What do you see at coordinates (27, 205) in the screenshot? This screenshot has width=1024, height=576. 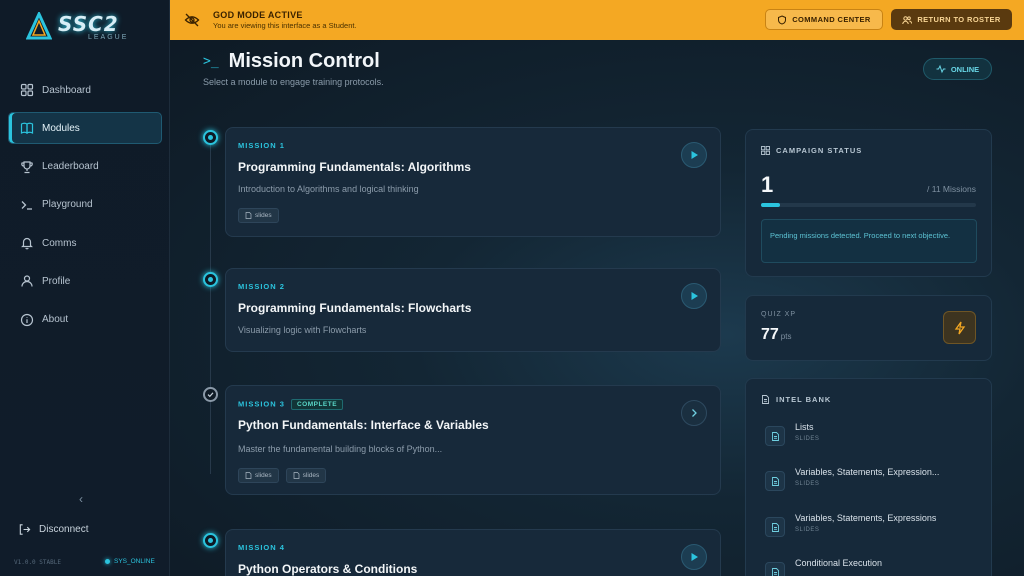 I see `terminal-icon` at bounding box center [27, 205].